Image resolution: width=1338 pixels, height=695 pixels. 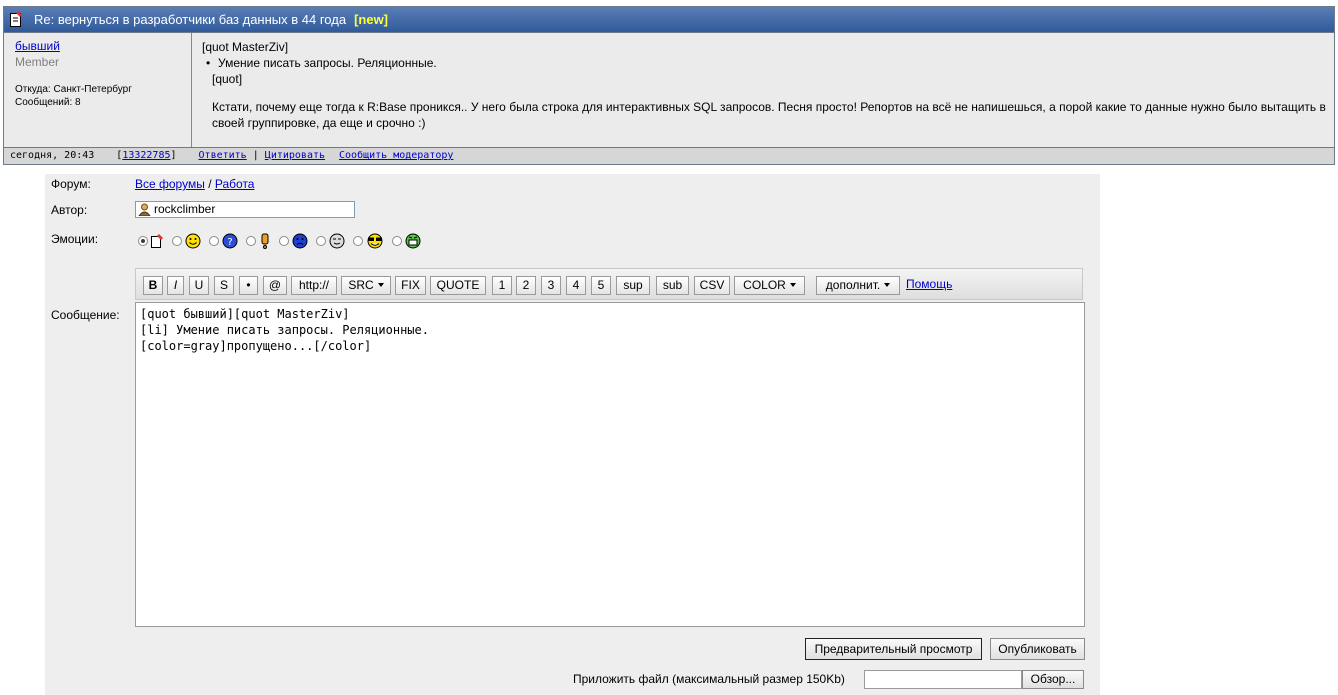 I want to click on new-badge: [new], so click(x=371, y=19).